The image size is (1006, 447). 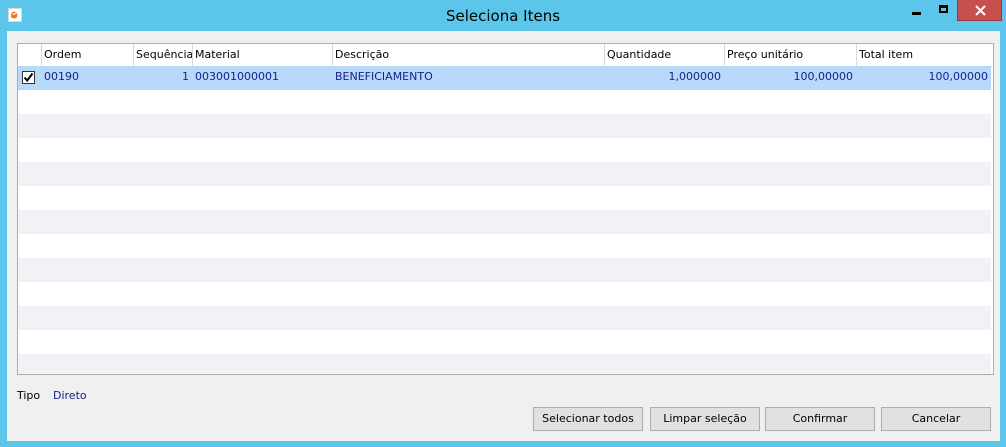 I want to click on window-title: Seleciona Itens, so click(x=503, y=16).